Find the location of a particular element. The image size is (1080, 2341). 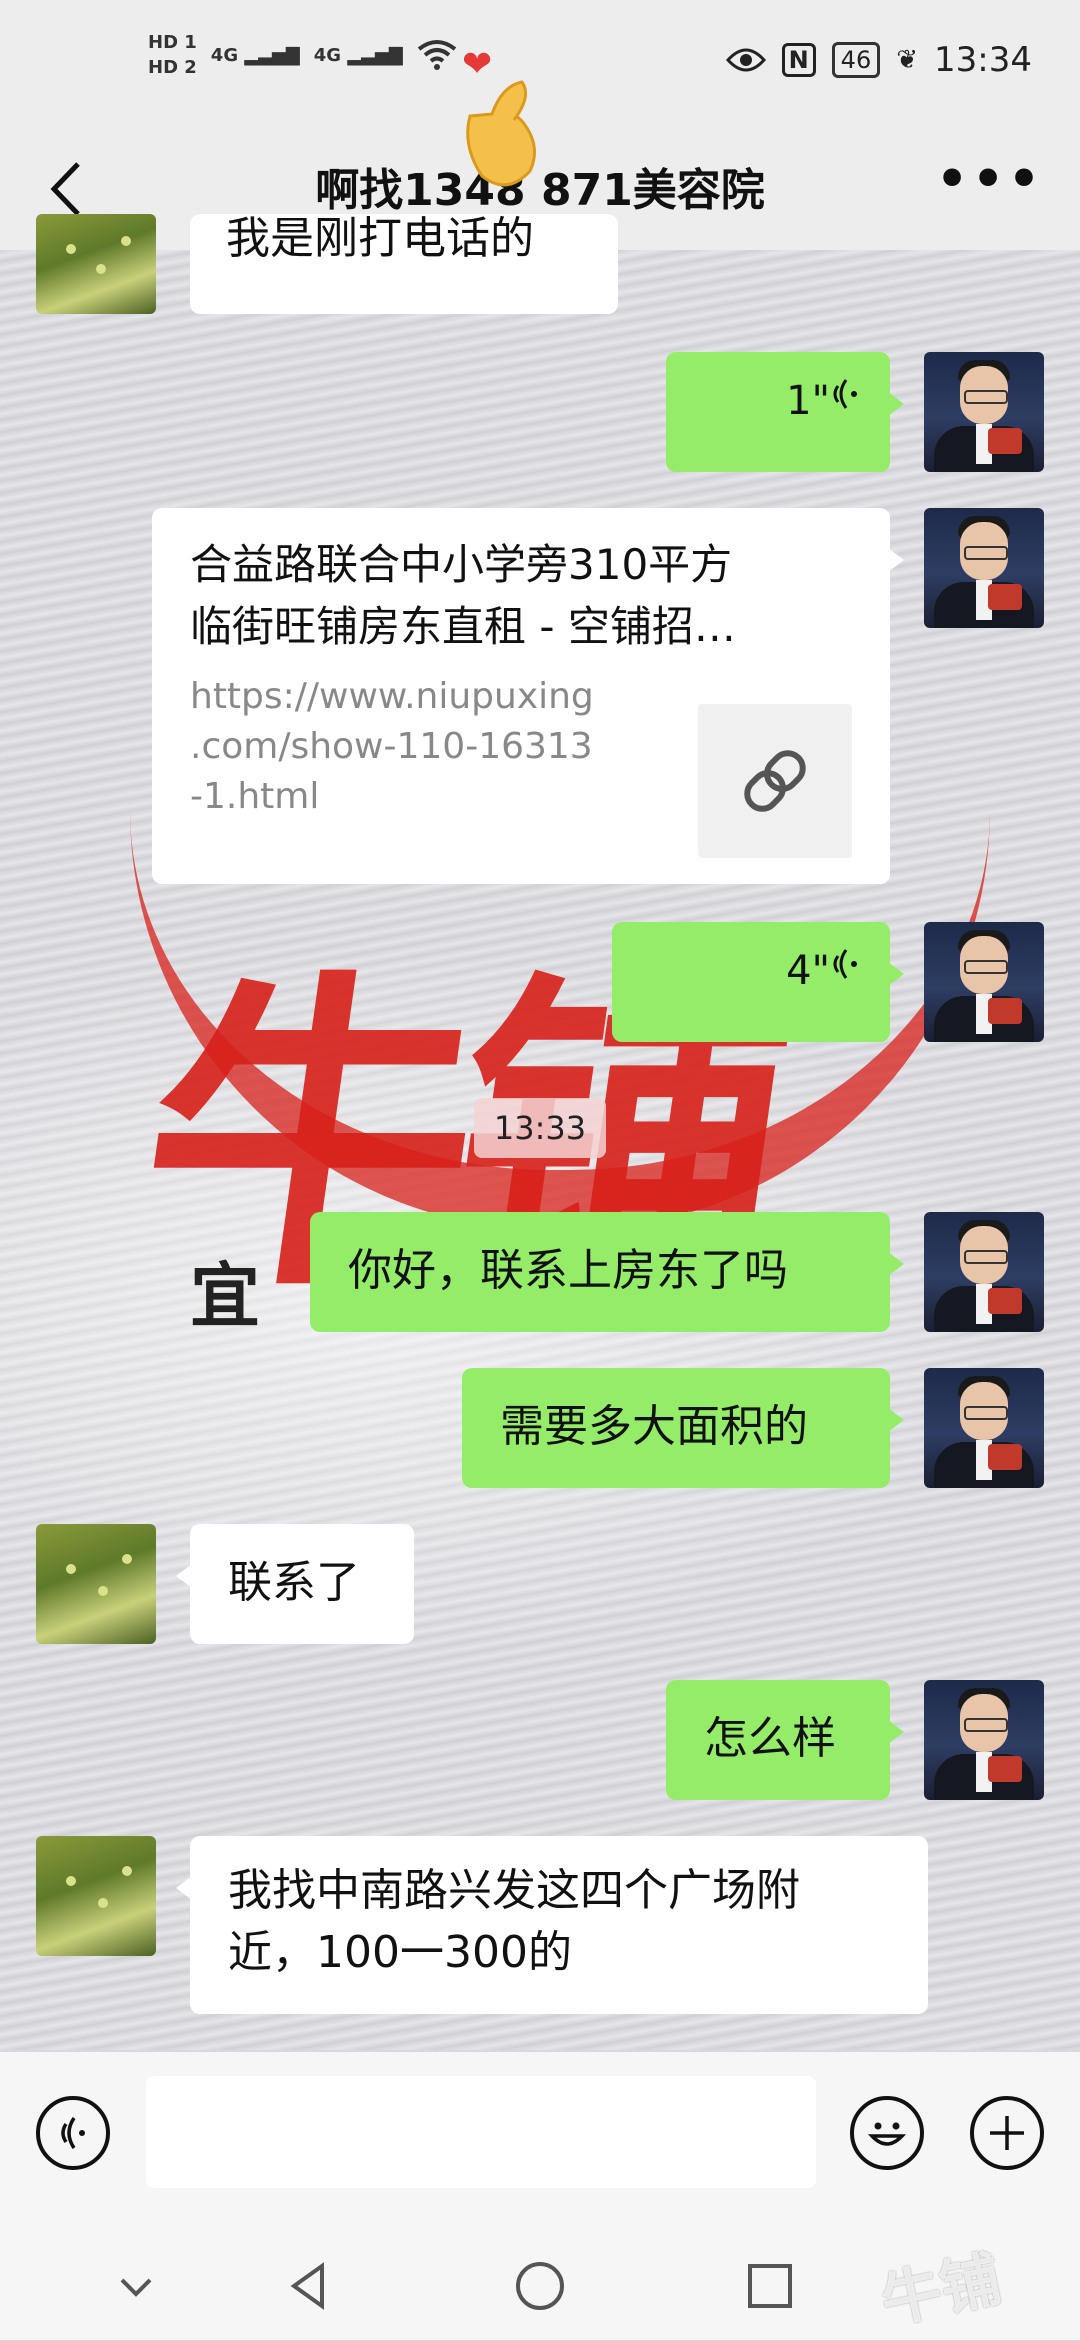

input-bar is located at coordinates (540, 2142).